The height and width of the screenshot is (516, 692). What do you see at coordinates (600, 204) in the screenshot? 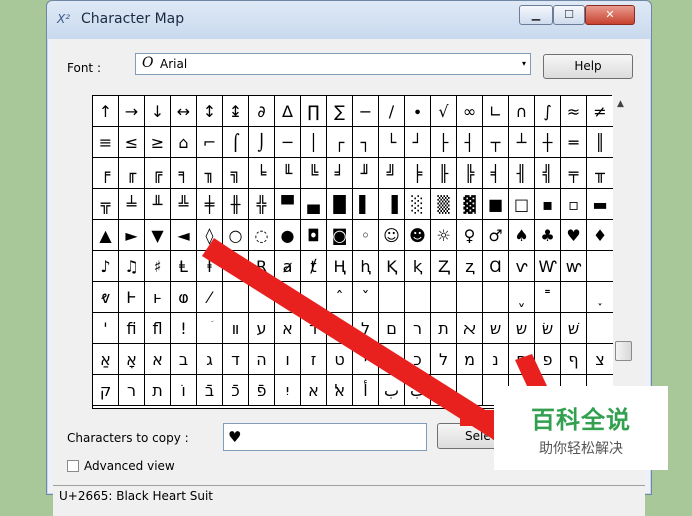
I see `character-cell: ▬` at bounding box center [600, 204].